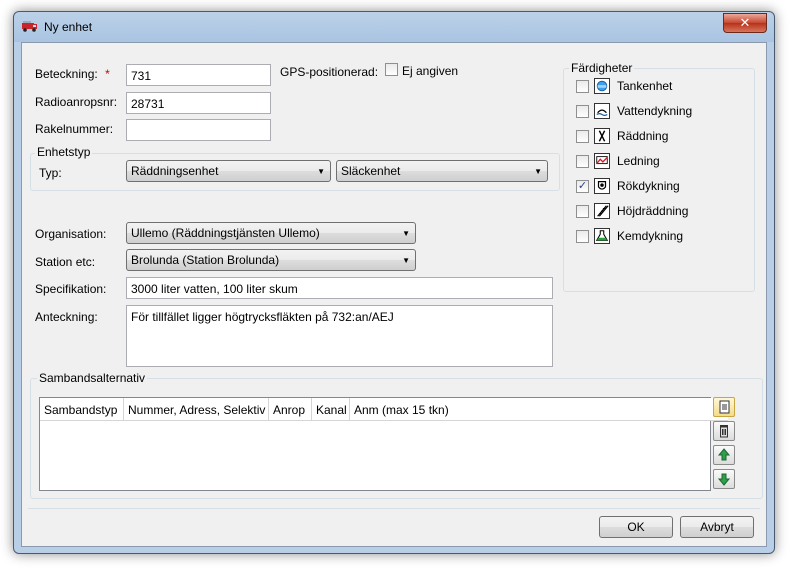  I want to click on typ-label: Typ:, so click(50, 173).